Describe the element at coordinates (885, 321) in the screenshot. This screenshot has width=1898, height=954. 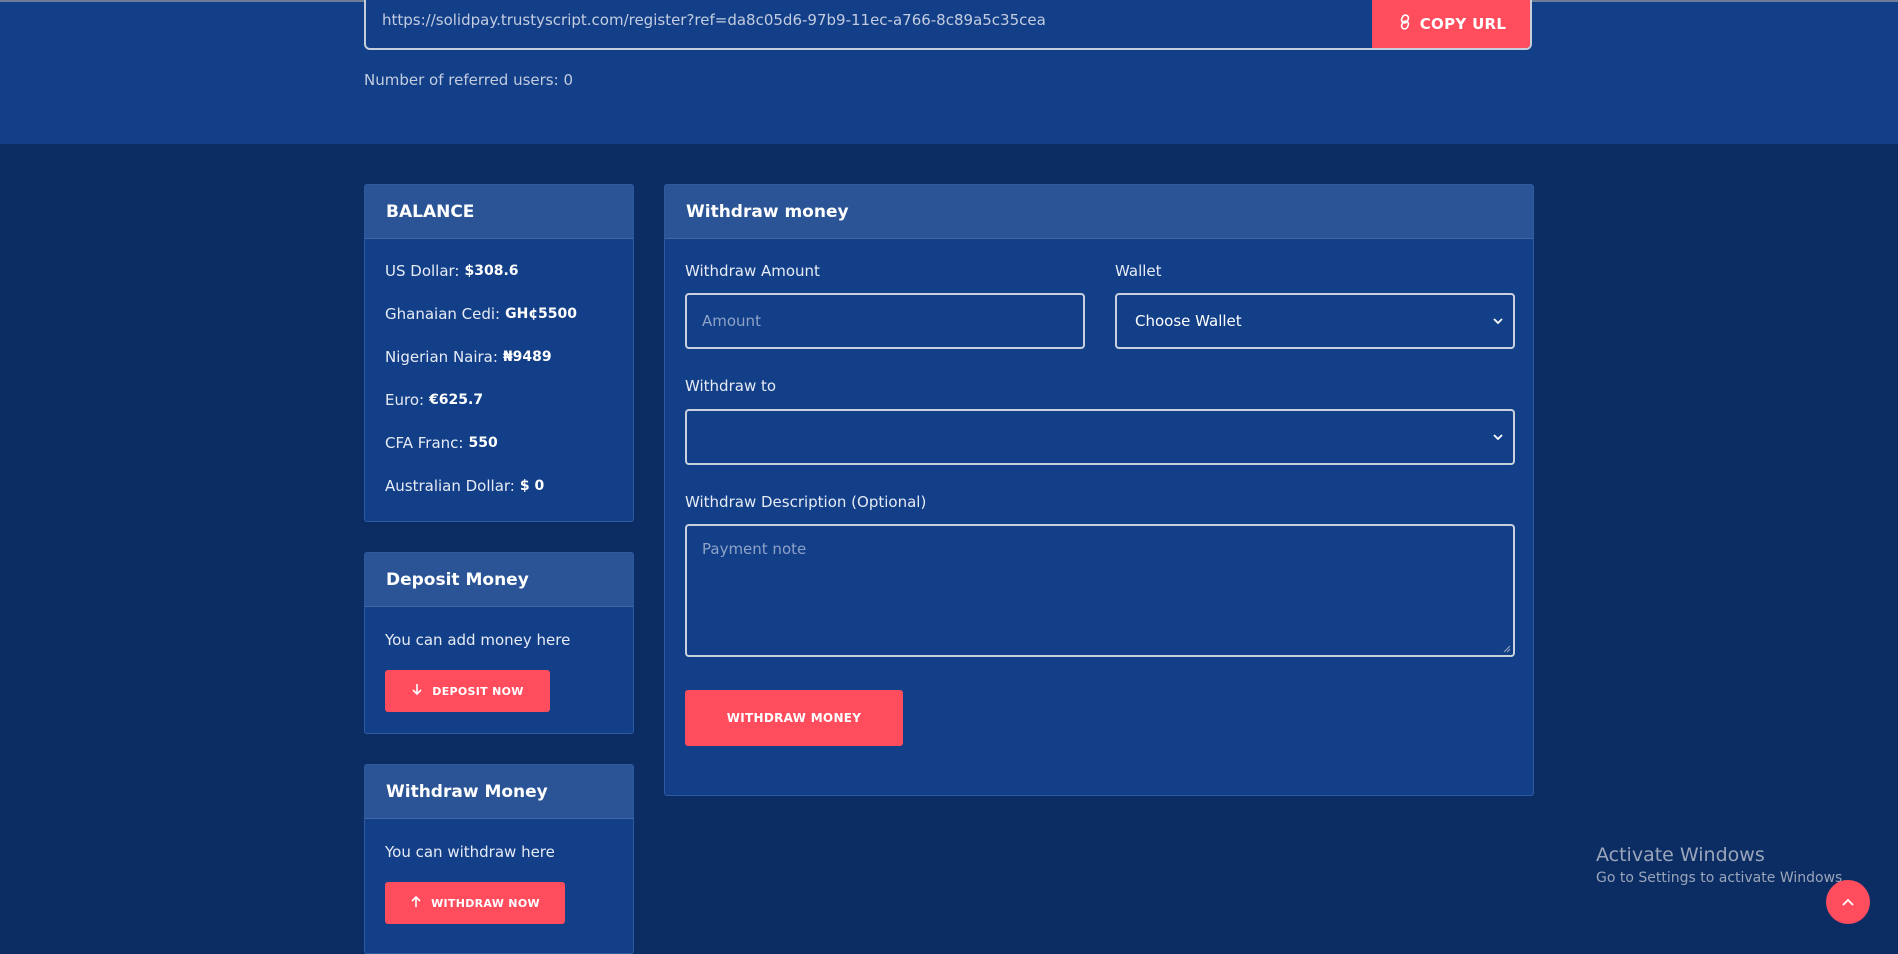
I see `withdraw-amount-input: Amount` at that location.